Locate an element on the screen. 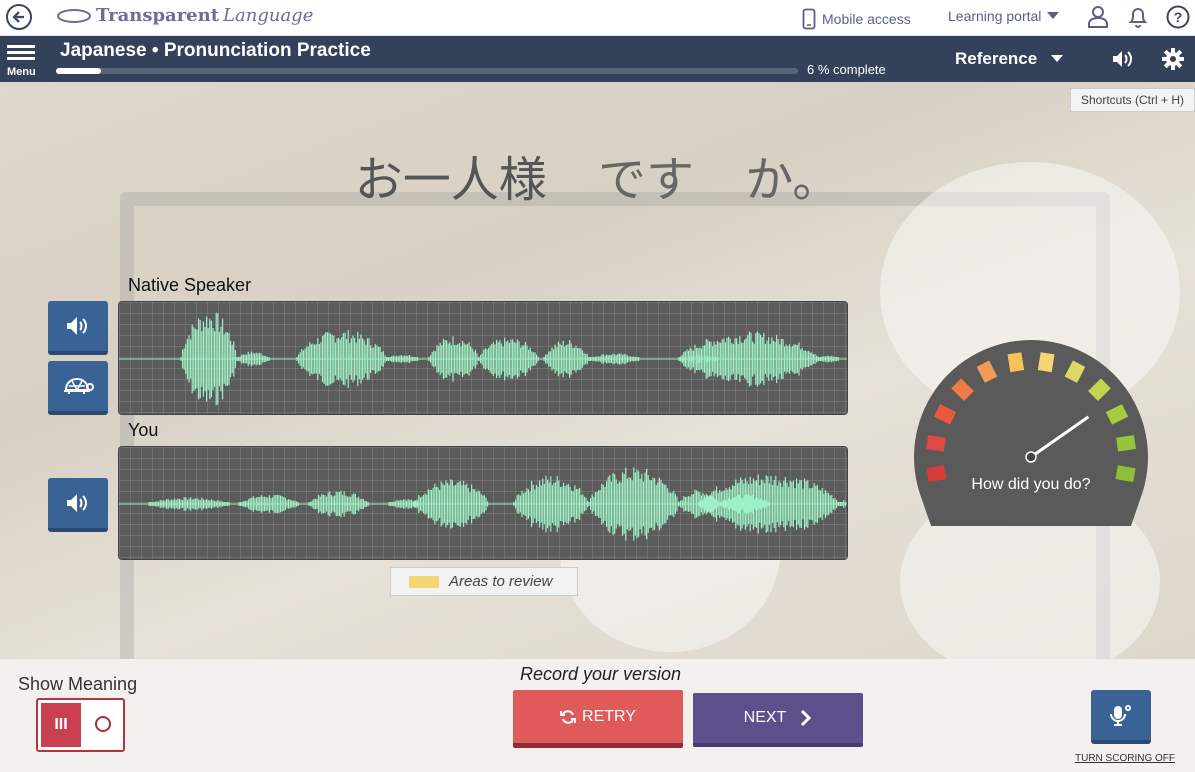 Image resolution: width=1195 pixels, height=772 pixels. microphone-gear-icon is located at coordinates (1120, 715).